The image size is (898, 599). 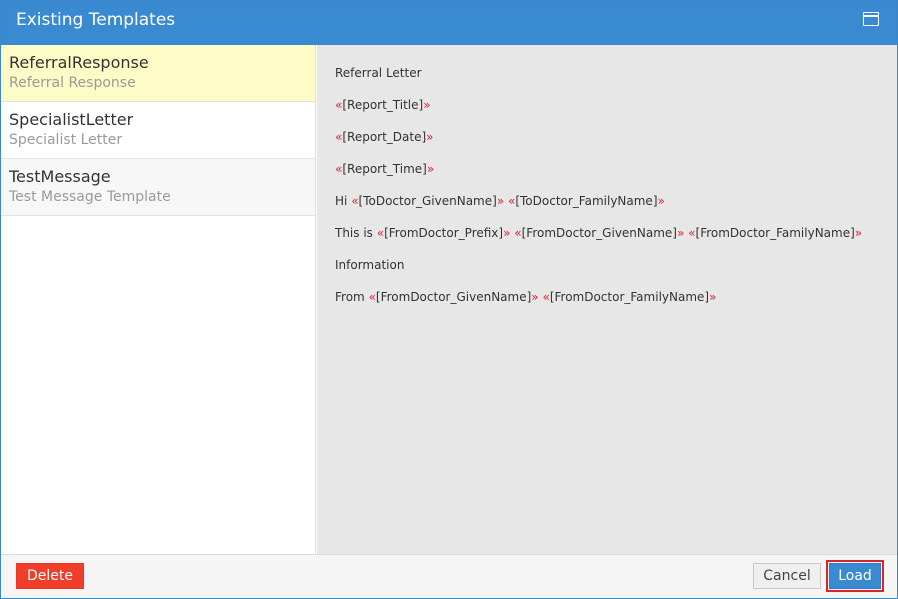 I want to click on template-name: SpecialistLetter, so click(x=71, y=119).